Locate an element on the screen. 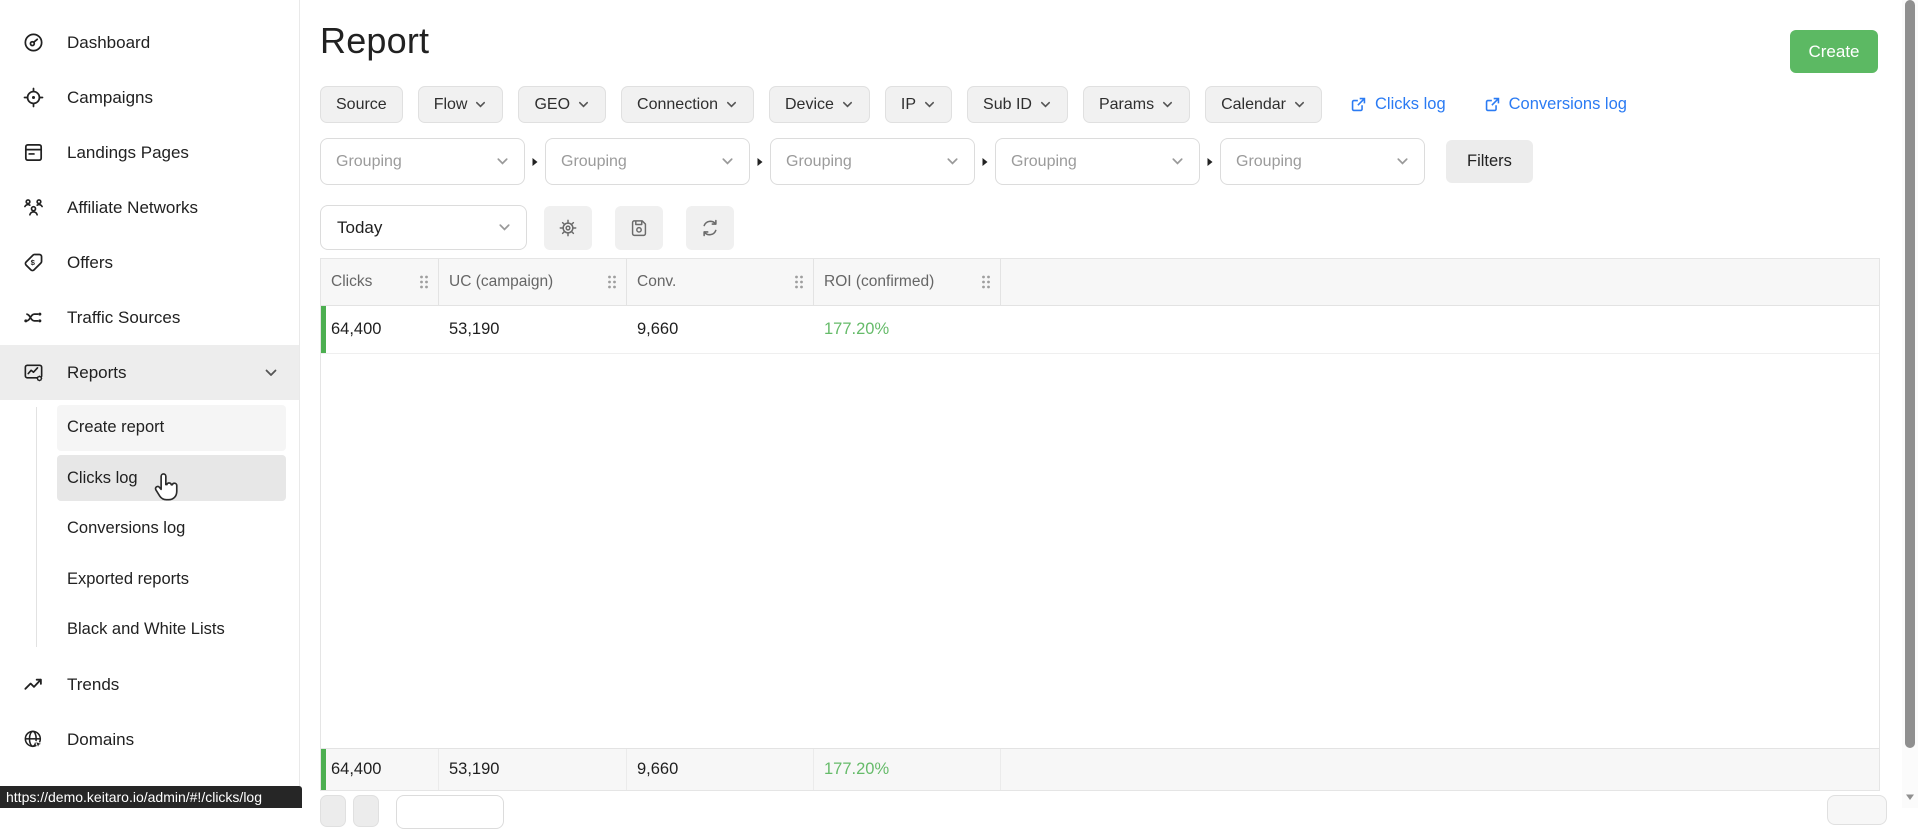 This screenshot has width=1918, height=829. sidebar-item-label: Campaigns is located at coordinates (110, 97).